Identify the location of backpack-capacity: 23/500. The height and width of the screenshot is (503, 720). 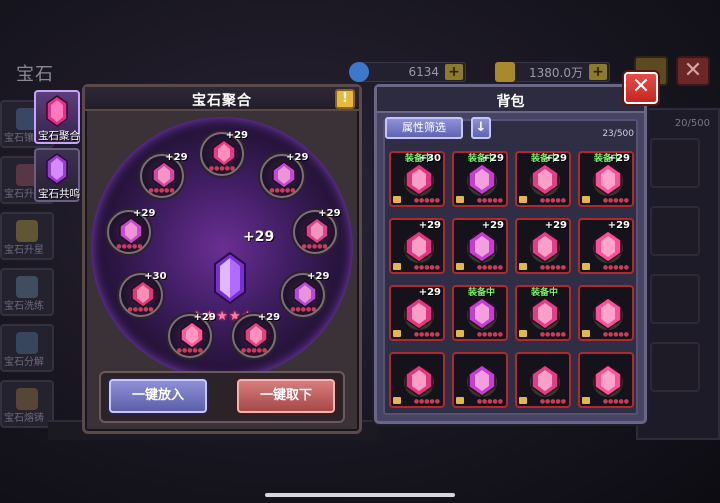
(618, 134).